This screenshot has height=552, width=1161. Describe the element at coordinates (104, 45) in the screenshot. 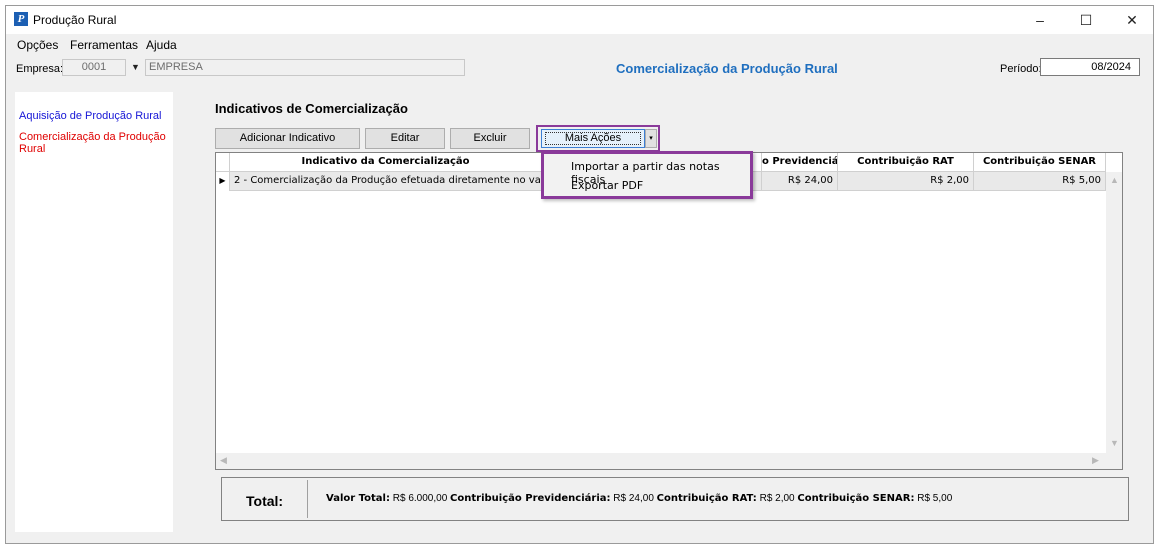

I see `menu-ferramentas: Ferramentas` at that location.